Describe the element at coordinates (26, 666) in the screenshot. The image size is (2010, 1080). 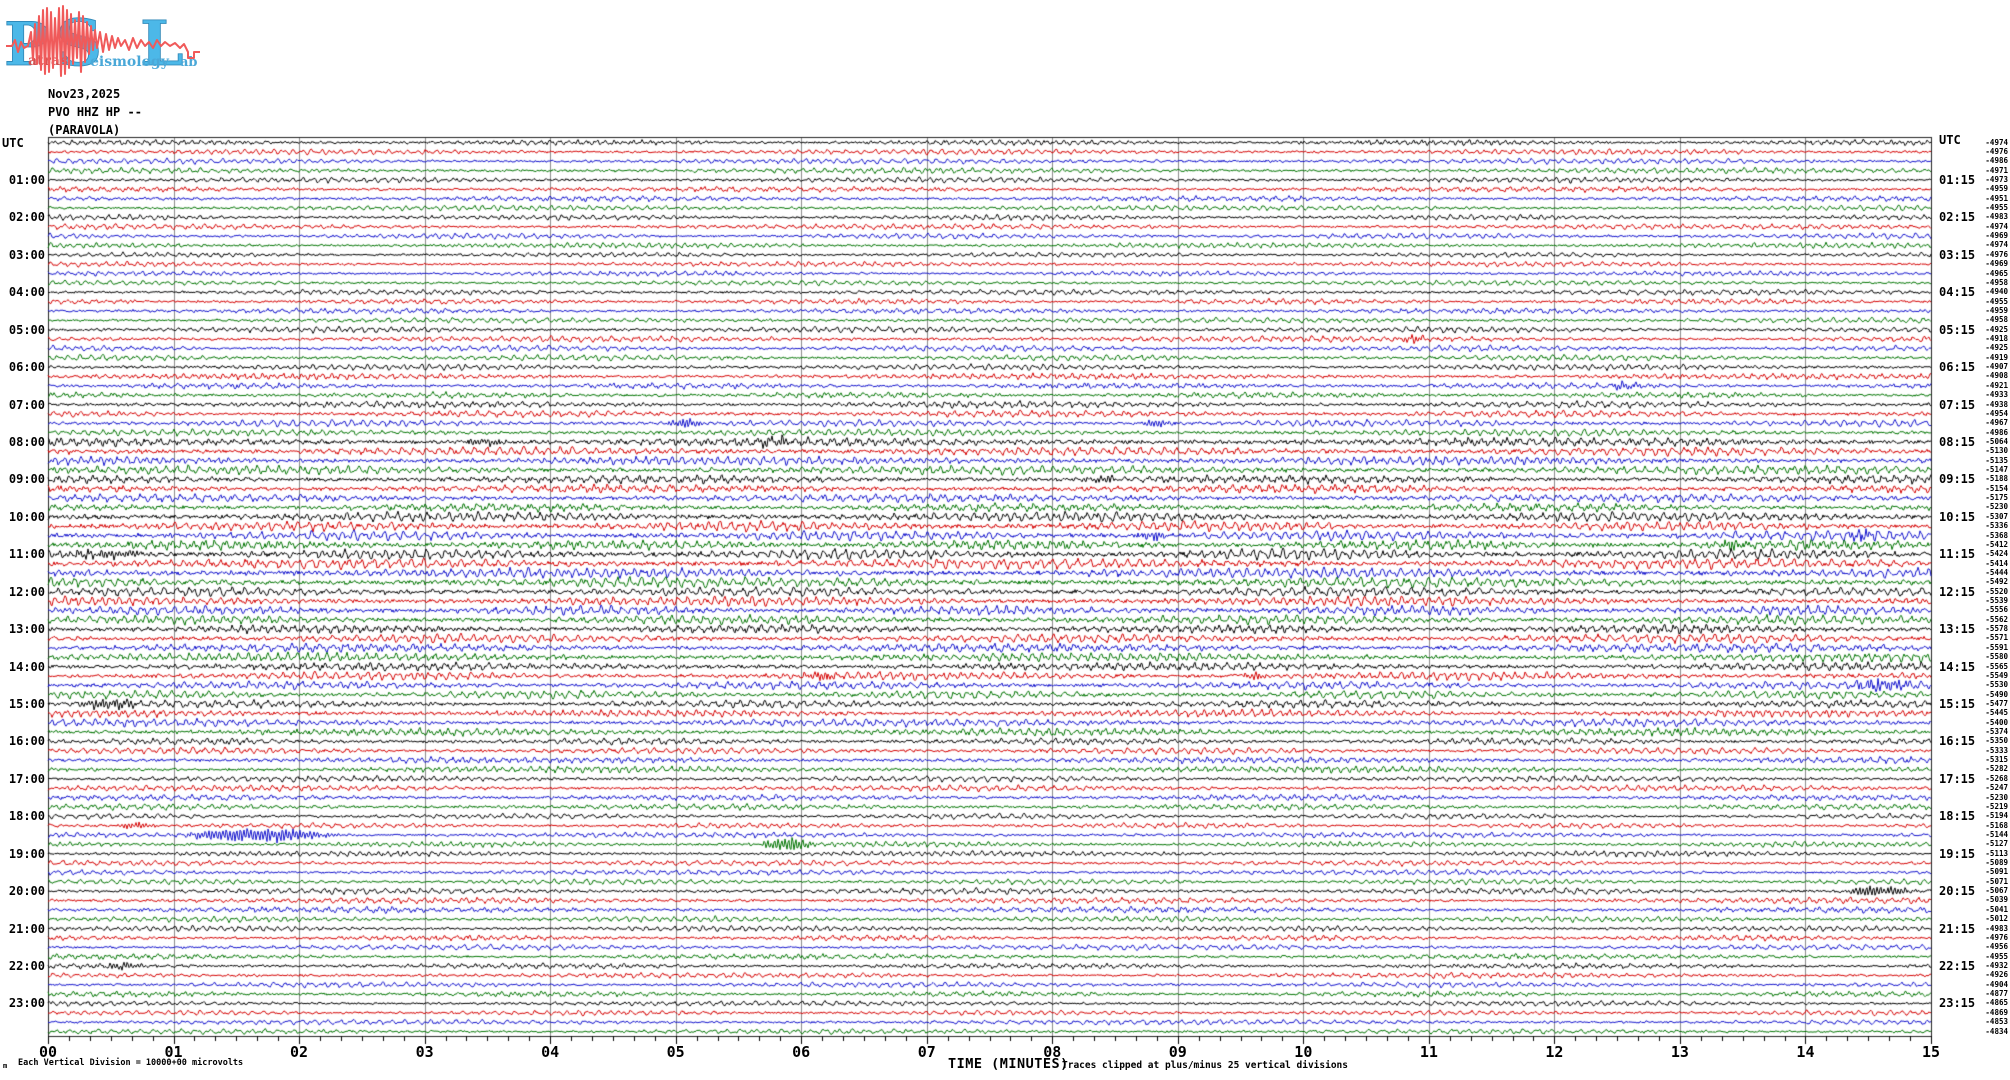
I see `hour-label-left: 14:00` at that location.